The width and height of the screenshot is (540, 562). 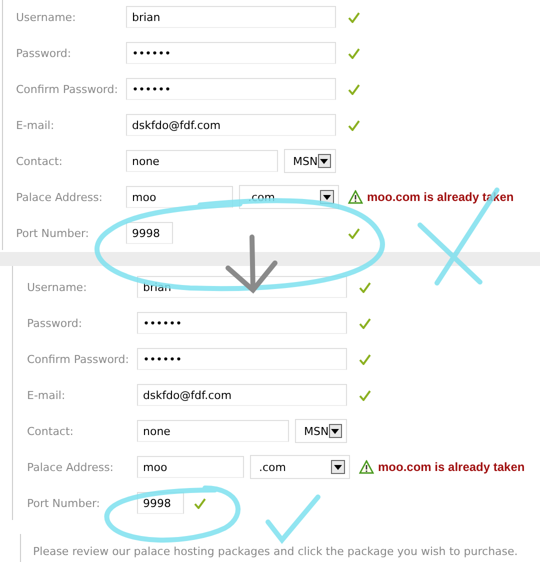 I want to click on text-field: moo, so click(x=190, y=467).